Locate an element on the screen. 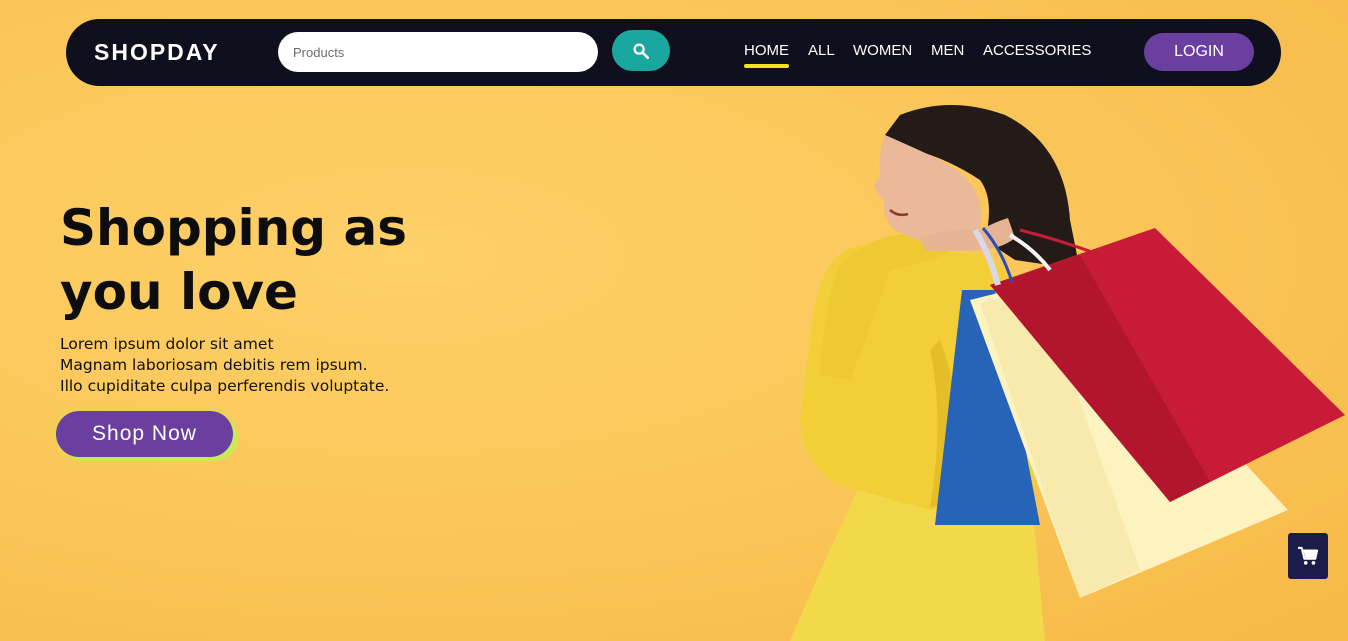 Image resolution: width=1348 pixels, height=641 pixels. search-button is located at coordinates (641, 50).